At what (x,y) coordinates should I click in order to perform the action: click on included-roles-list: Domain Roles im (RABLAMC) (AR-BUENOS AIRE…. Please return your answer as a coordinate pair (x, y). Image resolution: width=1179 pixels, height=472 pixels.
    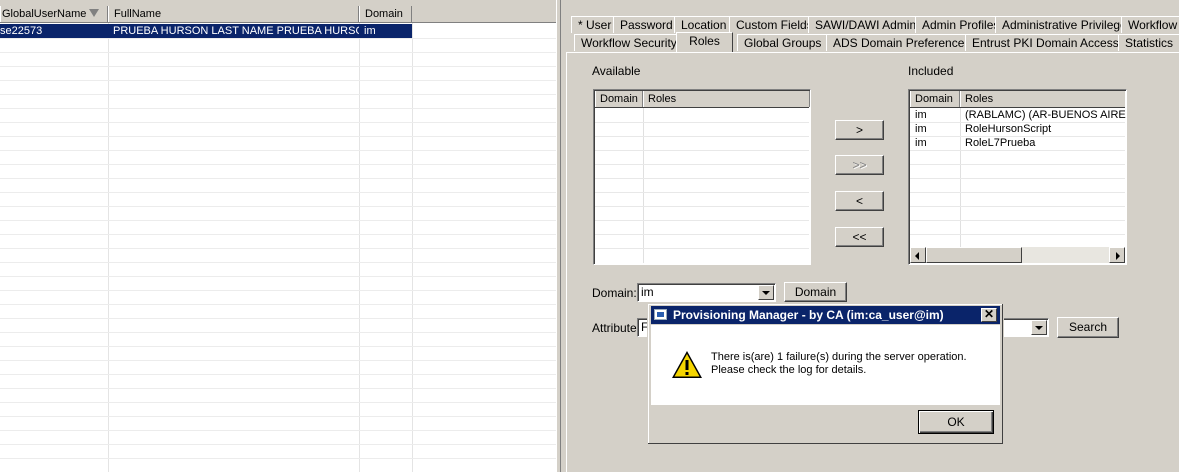
    Looking at the image, I should click on (1017, 177).